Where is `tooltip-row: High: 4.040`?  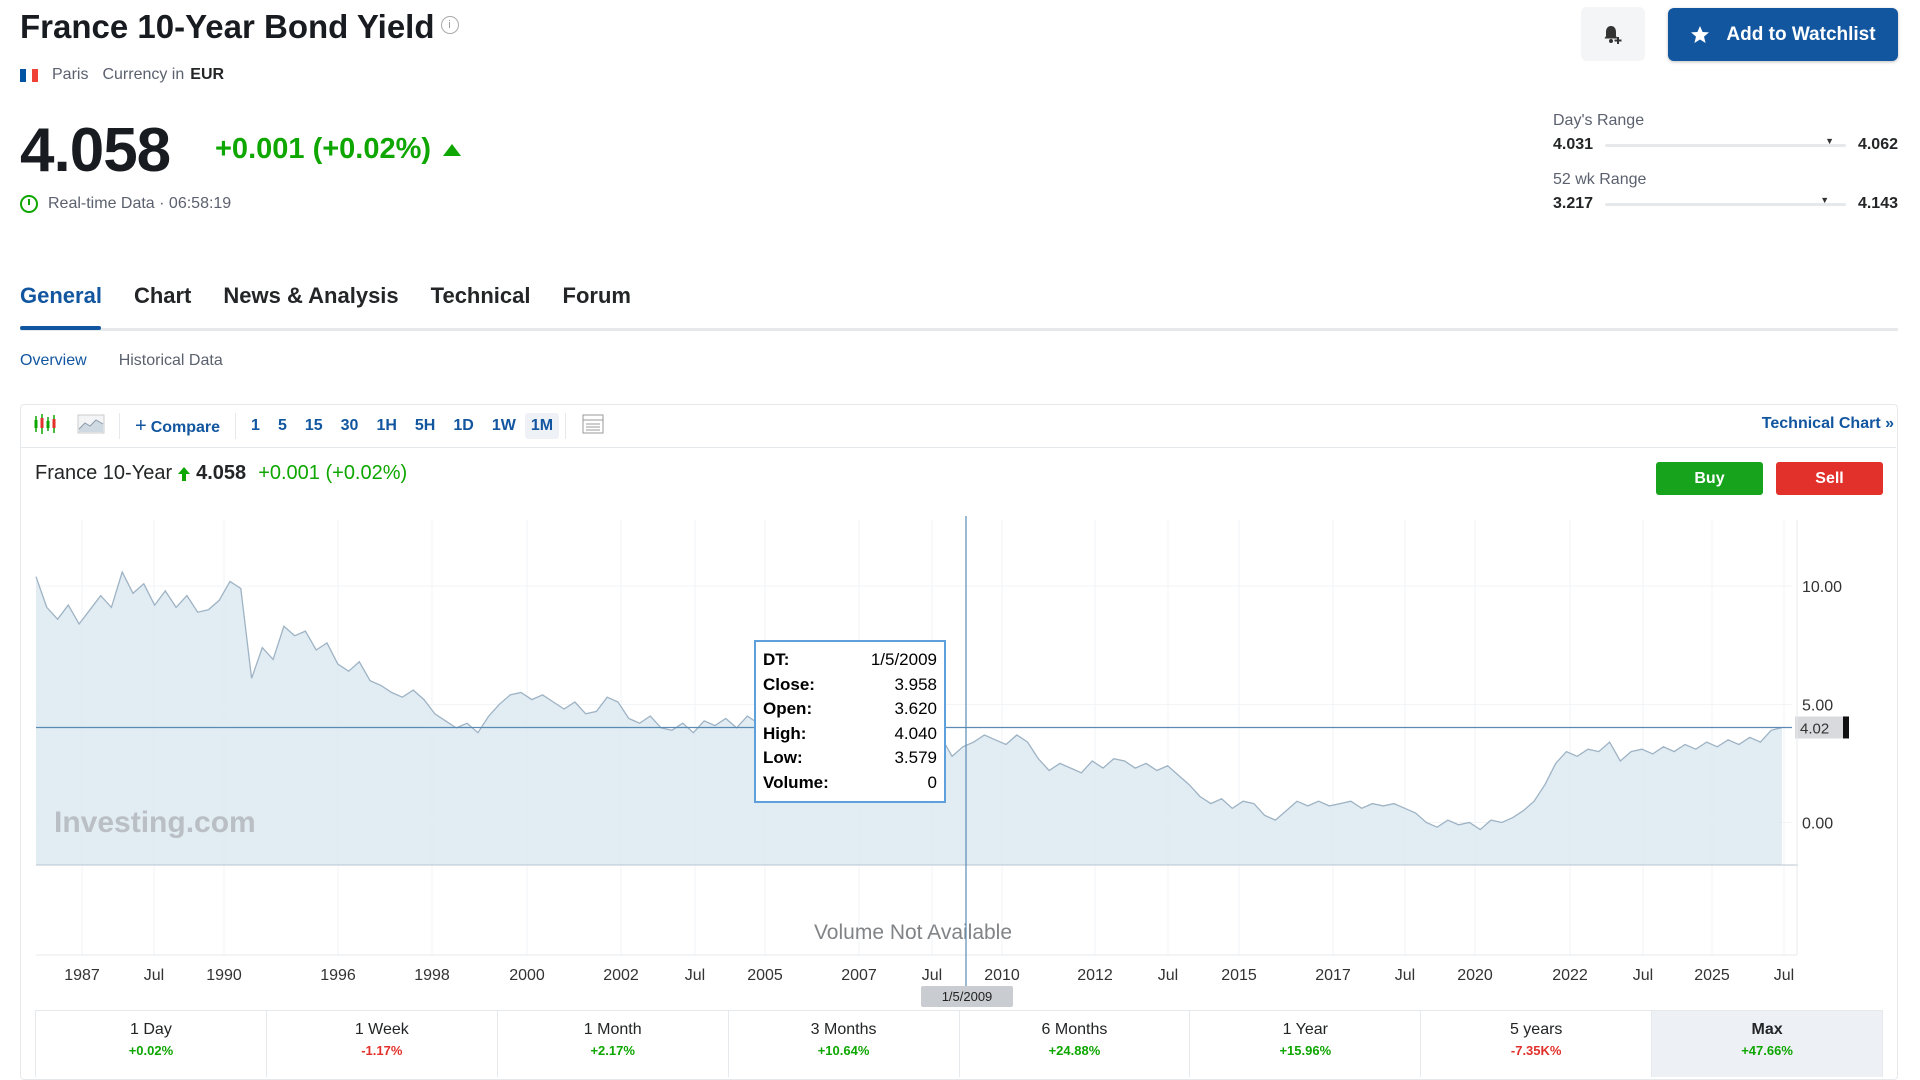 tooltip-row: High: 4.040 is located at coordinates (850, 734).